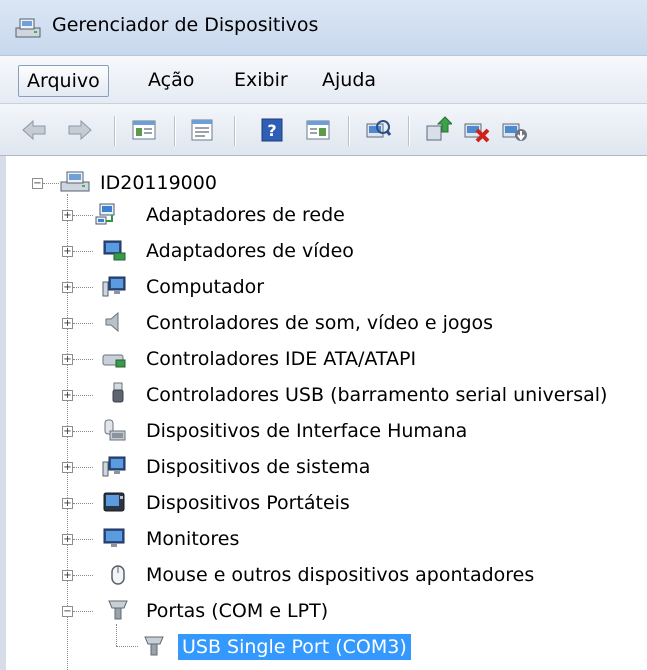  Describe the element at coordinates (185, 25) in the screenshot. I see `window-title: Gerenciador de Dispositivos` at that location.